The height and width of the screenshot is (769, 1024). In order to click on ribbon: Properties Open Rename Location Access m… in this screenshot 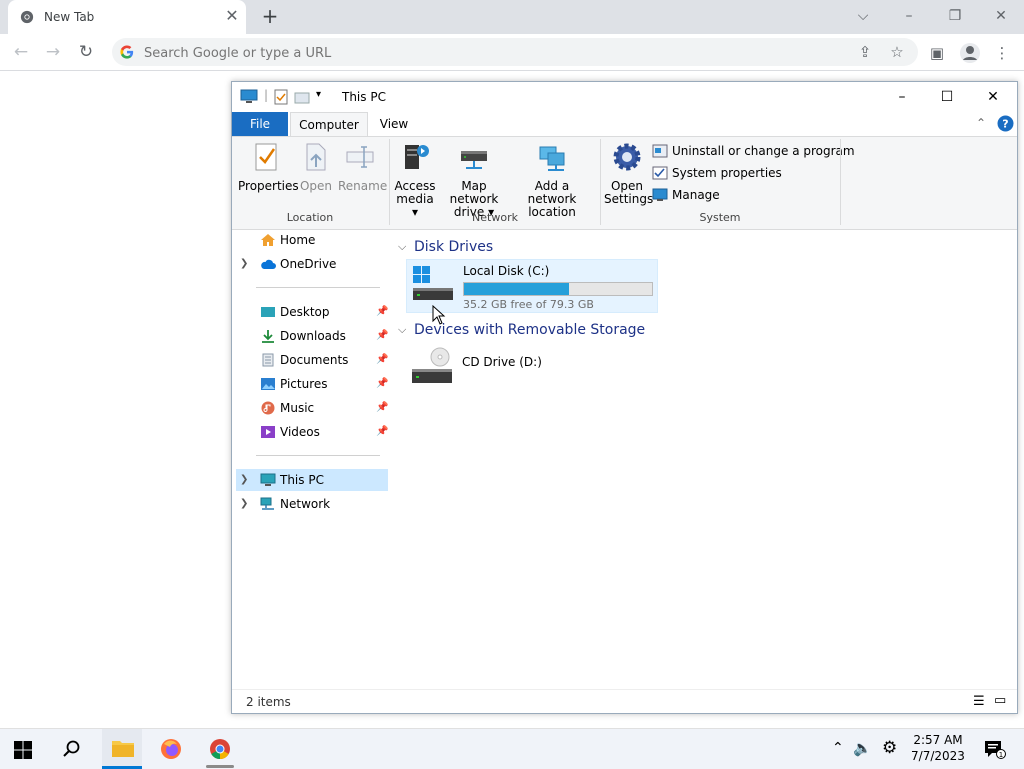, I will do `click(624, 183)`.